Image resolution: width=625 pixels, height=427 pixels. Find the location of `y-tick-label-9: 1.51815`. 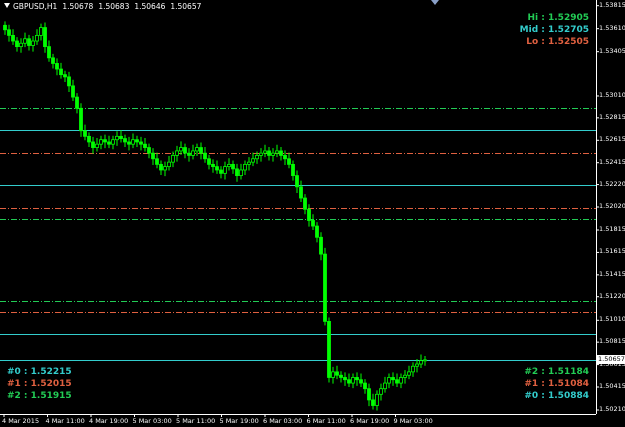

y-tick-label-9: 1.51815 is located at coordinates (612, 228).